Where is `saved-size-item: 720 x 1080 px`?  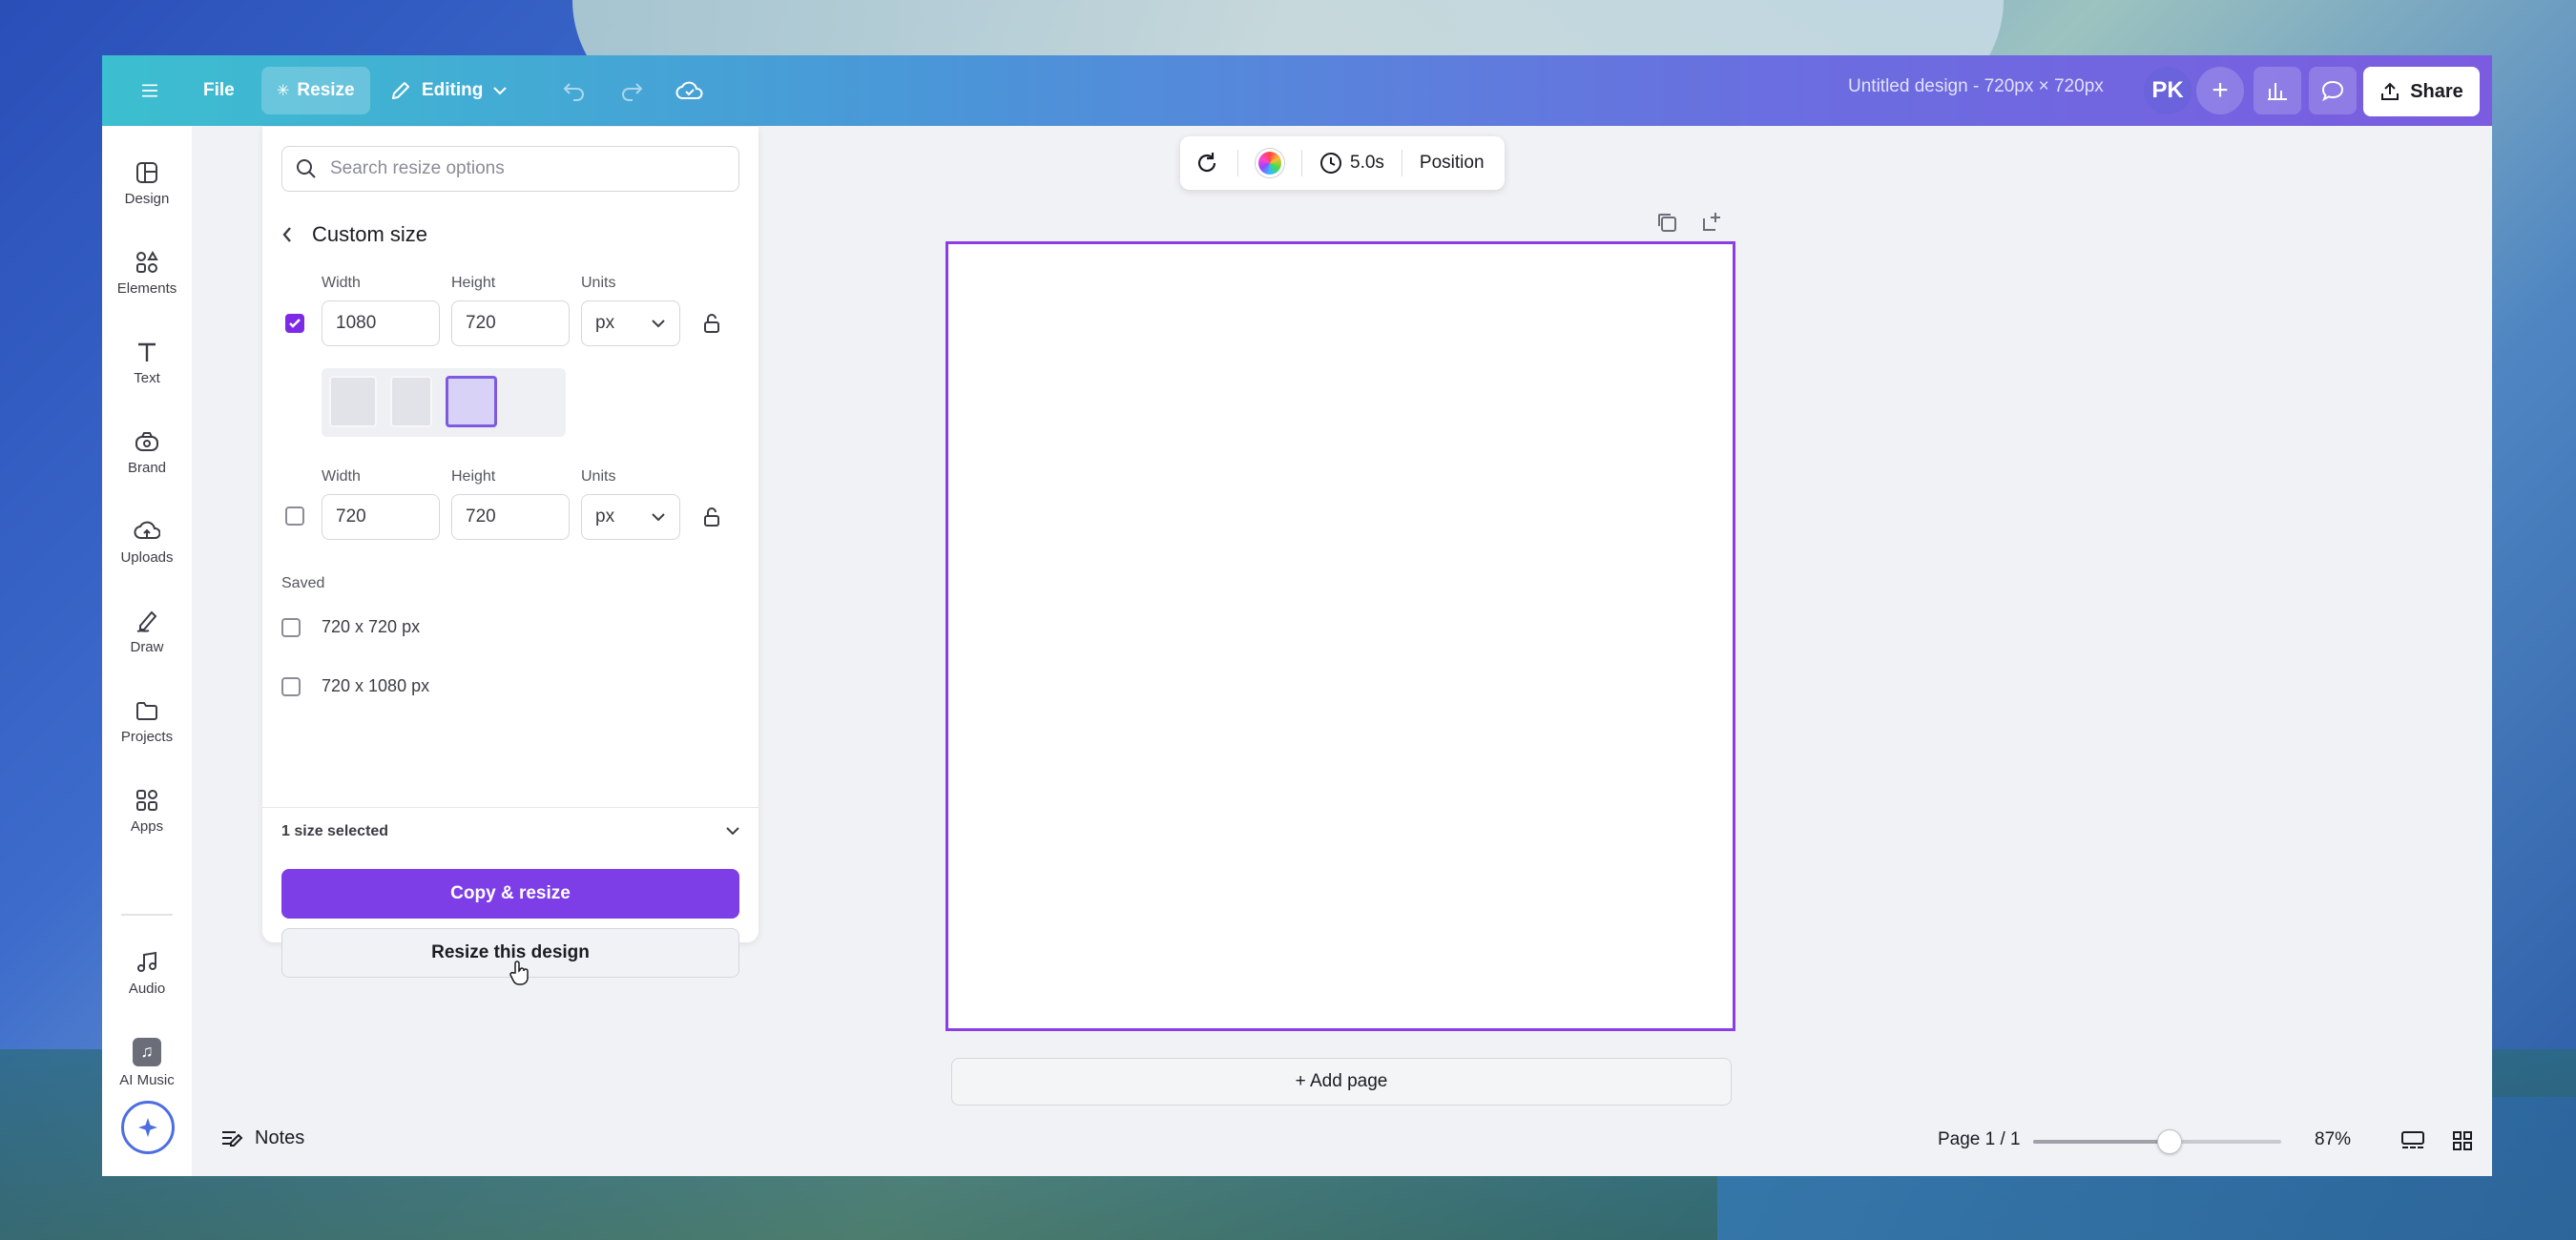 saved-size-item: 720 x 1080 px is located at coordinates (355, 686).